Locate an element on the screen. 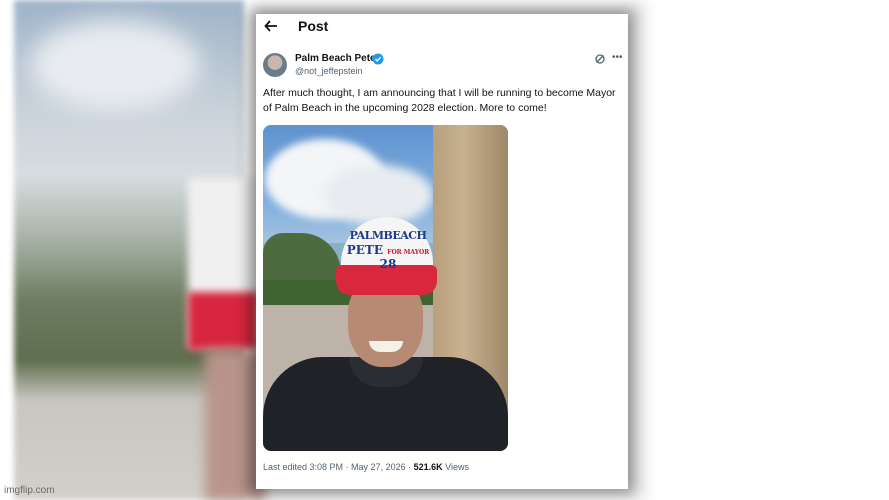 This screenshot has height=500, width=889. arrow-left-icon is located at coordinates (271, 26).